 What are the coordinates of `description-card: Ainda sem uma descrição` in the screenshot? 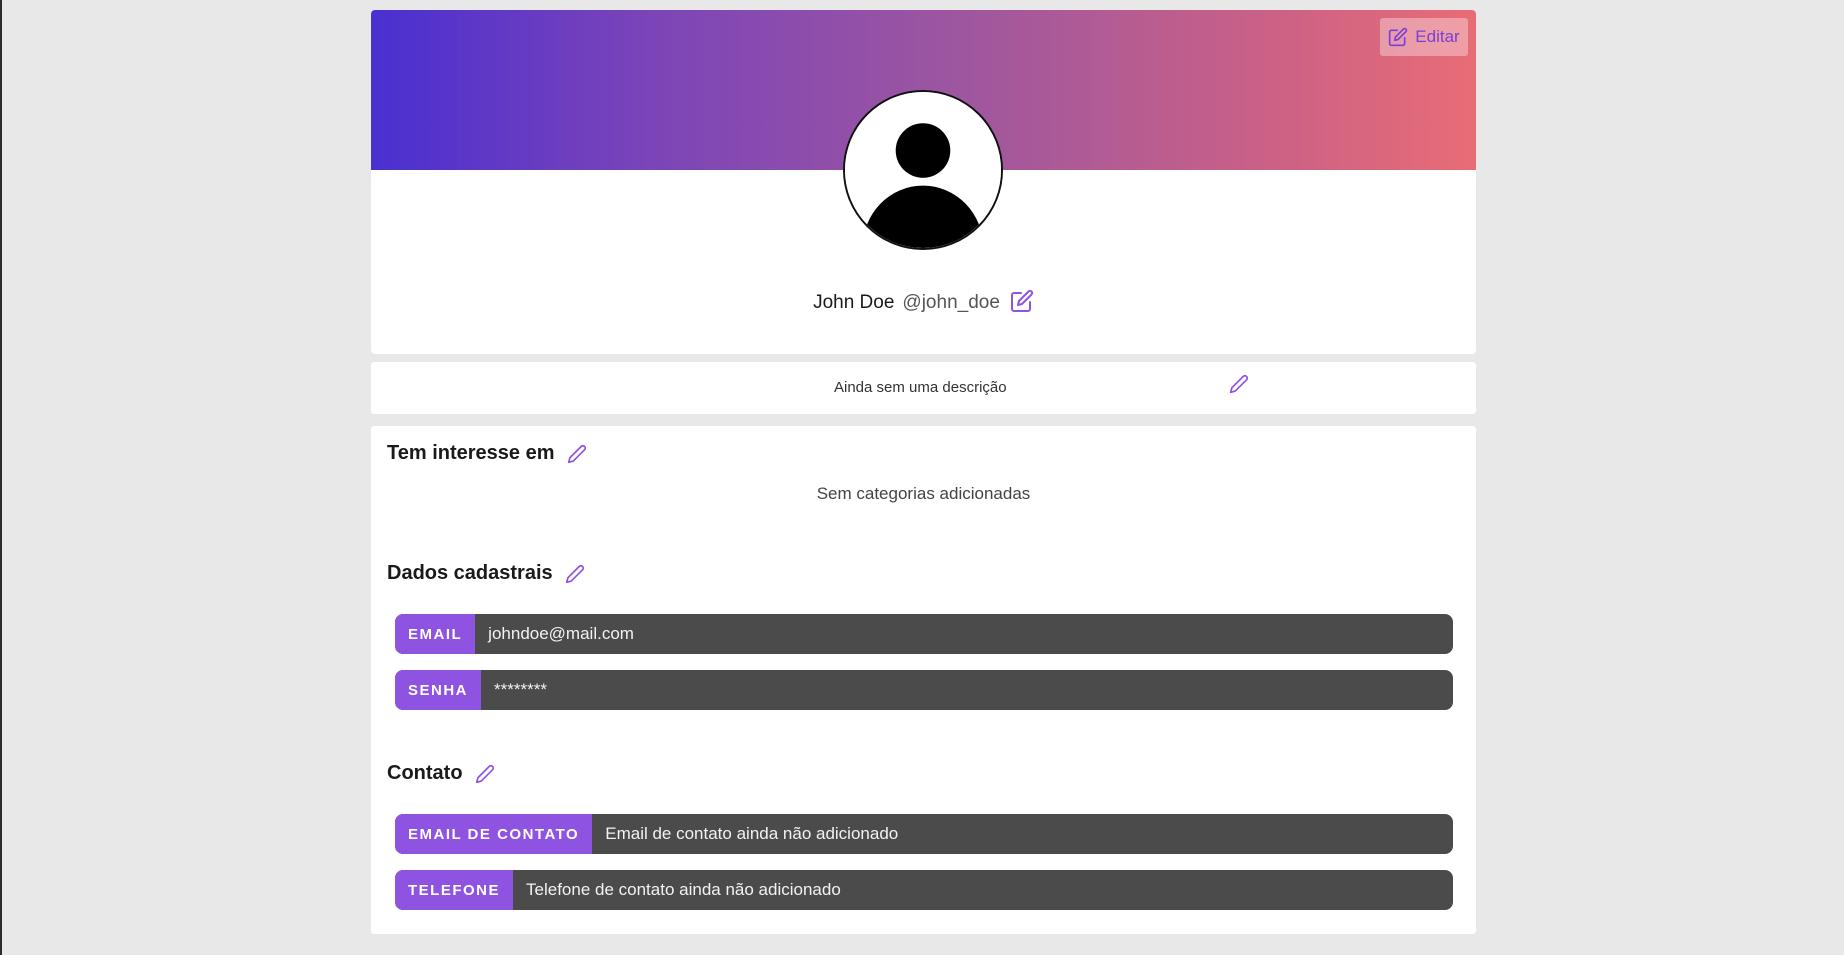 It's located at (923, 388).